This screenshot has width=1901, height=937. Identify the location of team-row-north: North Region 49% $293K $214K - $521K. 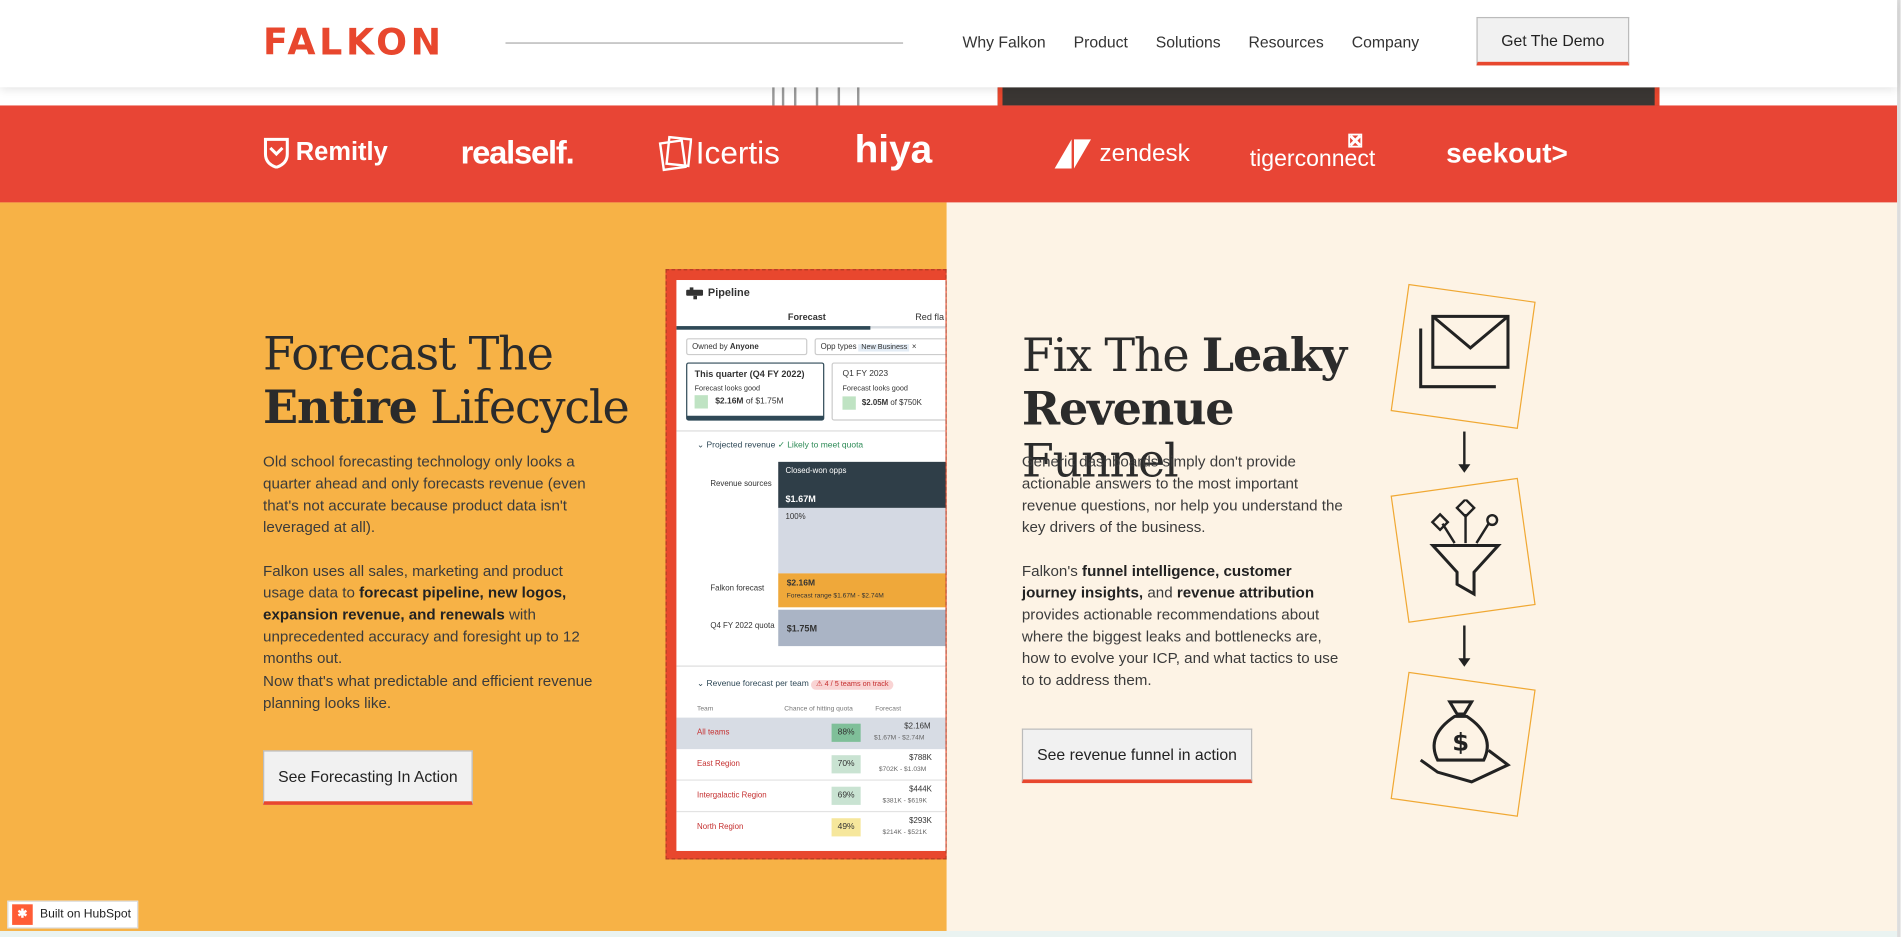
(810, 828).